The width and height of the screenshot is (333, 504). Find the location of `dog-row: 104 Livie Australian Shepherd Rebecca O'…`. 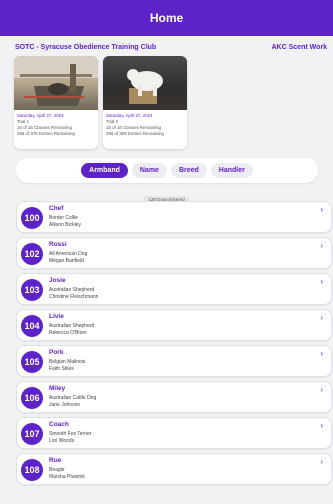

dog-row: 104 Livie Australian Shepherd Rebecca O'… is located at coordinates (174, 325).